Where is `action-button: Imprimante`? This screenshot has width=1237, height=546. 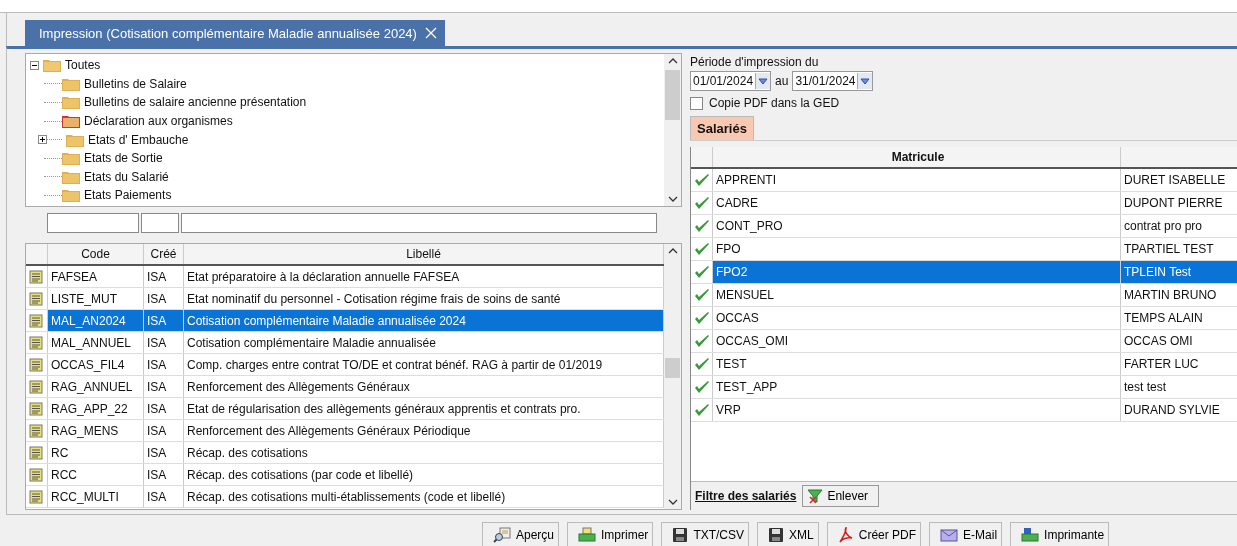
action-button: Imprimante is located at coordinates (1060, 534).